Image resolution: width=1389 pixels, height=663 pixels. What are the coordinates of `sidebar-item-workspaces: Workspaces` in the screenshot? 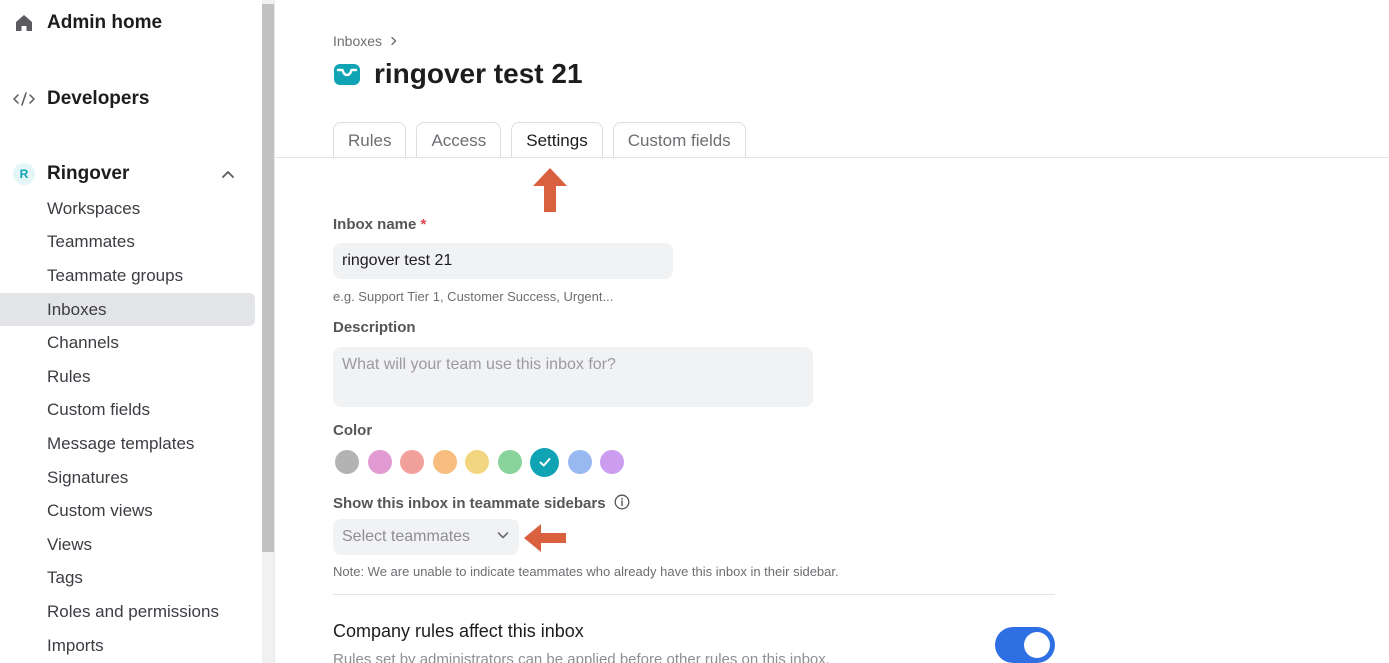 It's located at (127, 209).